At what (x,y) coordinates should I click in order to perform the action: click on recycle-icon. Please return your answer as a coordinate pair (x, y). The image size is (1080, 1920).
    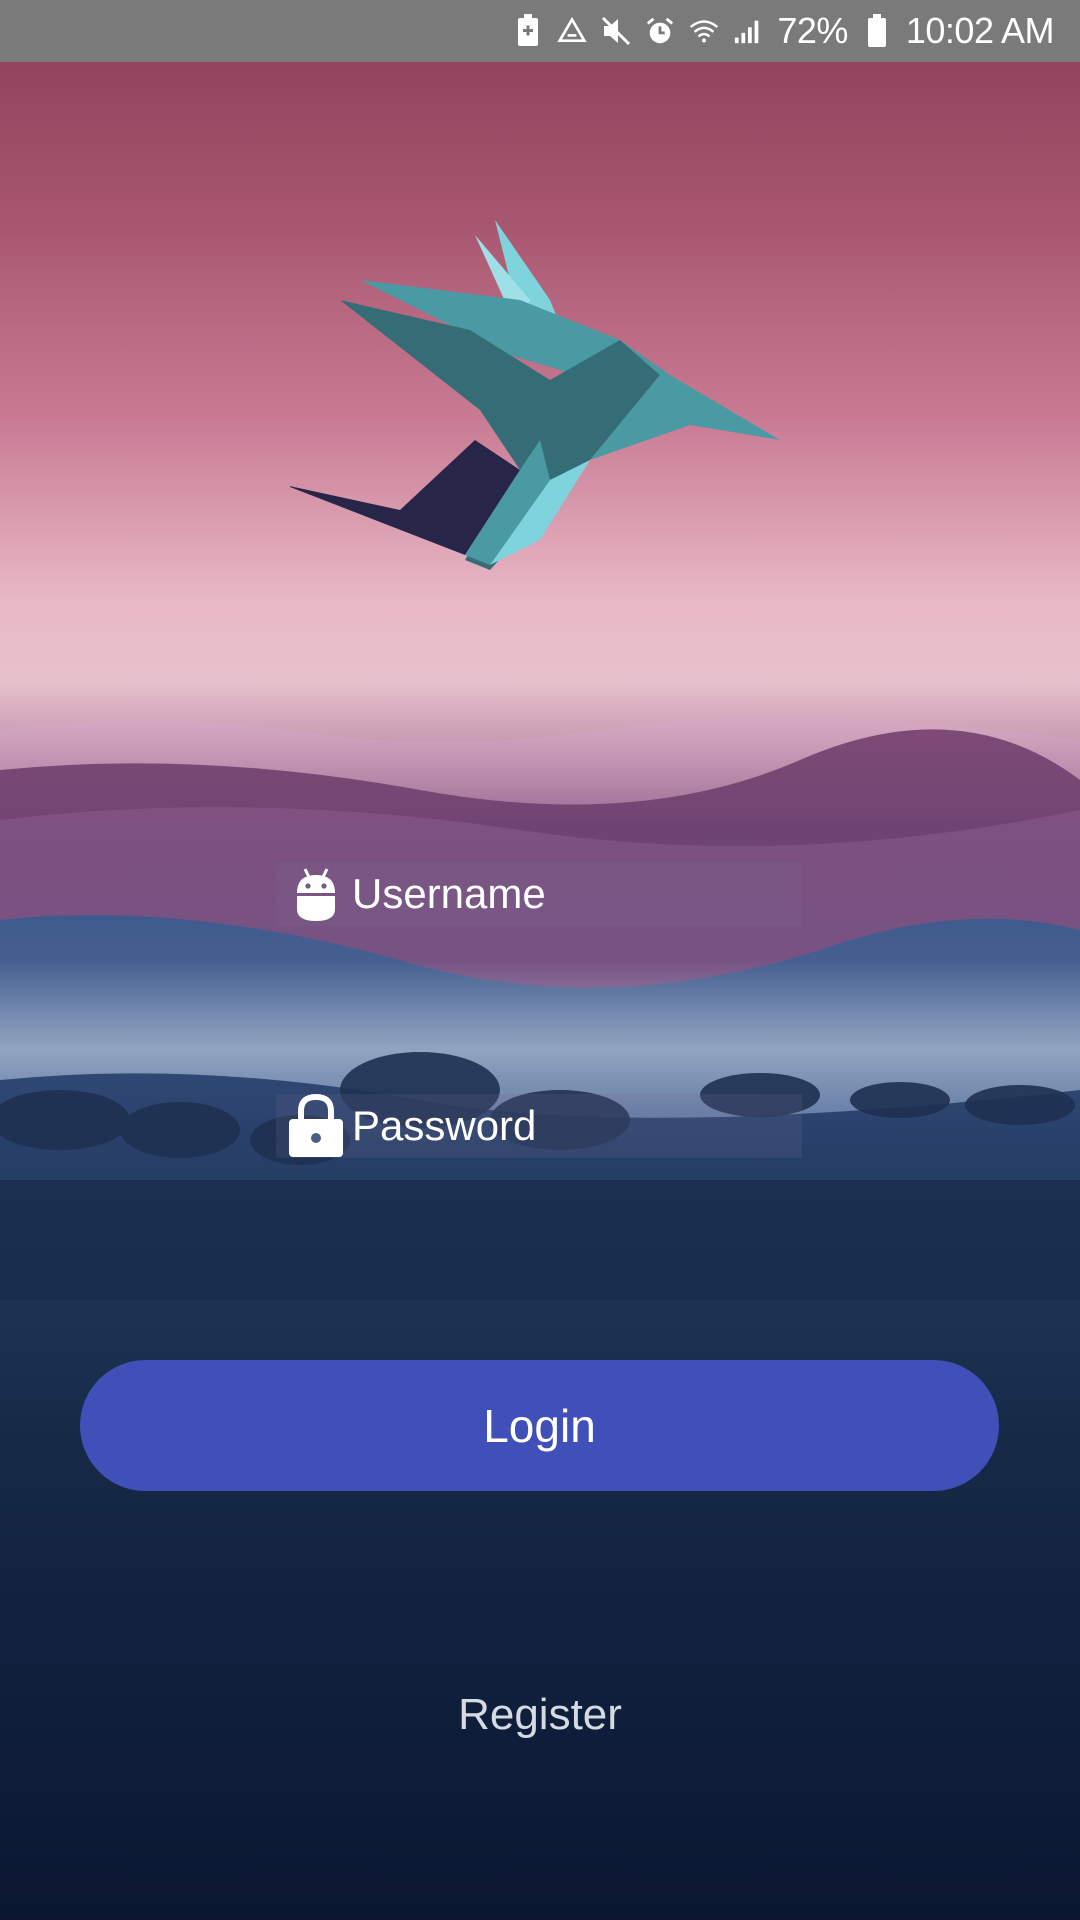
    Looking at the image, I should click on (572, 31).